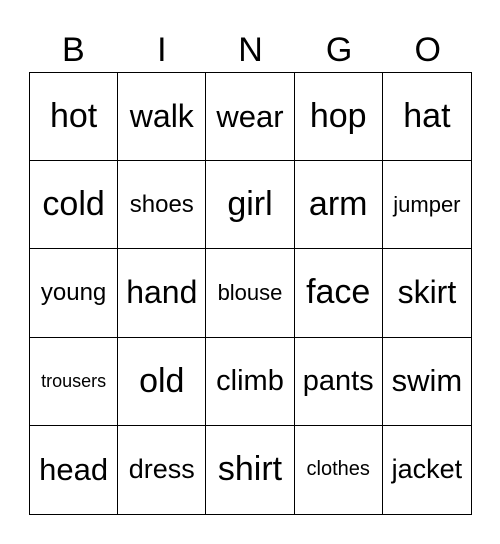 The height and width of the screenshot is (544, 500). What do you see at coordinates (338, 117) in the screenshot?
I see `bingo-cell: hop` at bounding box center [338, 117].